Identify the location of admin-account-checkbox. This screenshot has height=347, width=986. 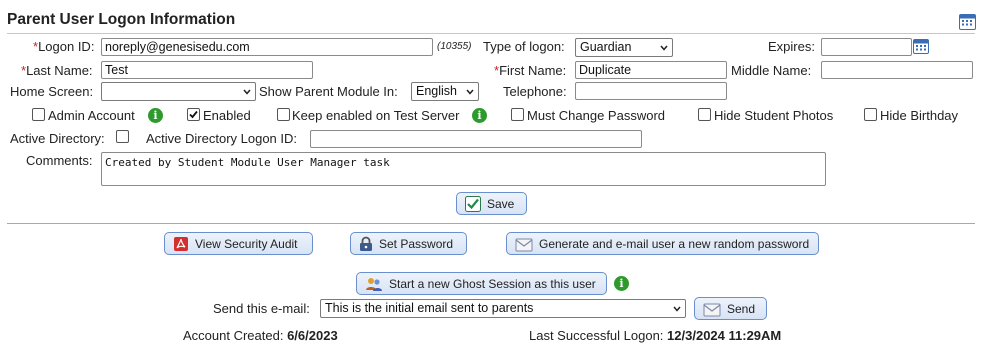
(38, 114).